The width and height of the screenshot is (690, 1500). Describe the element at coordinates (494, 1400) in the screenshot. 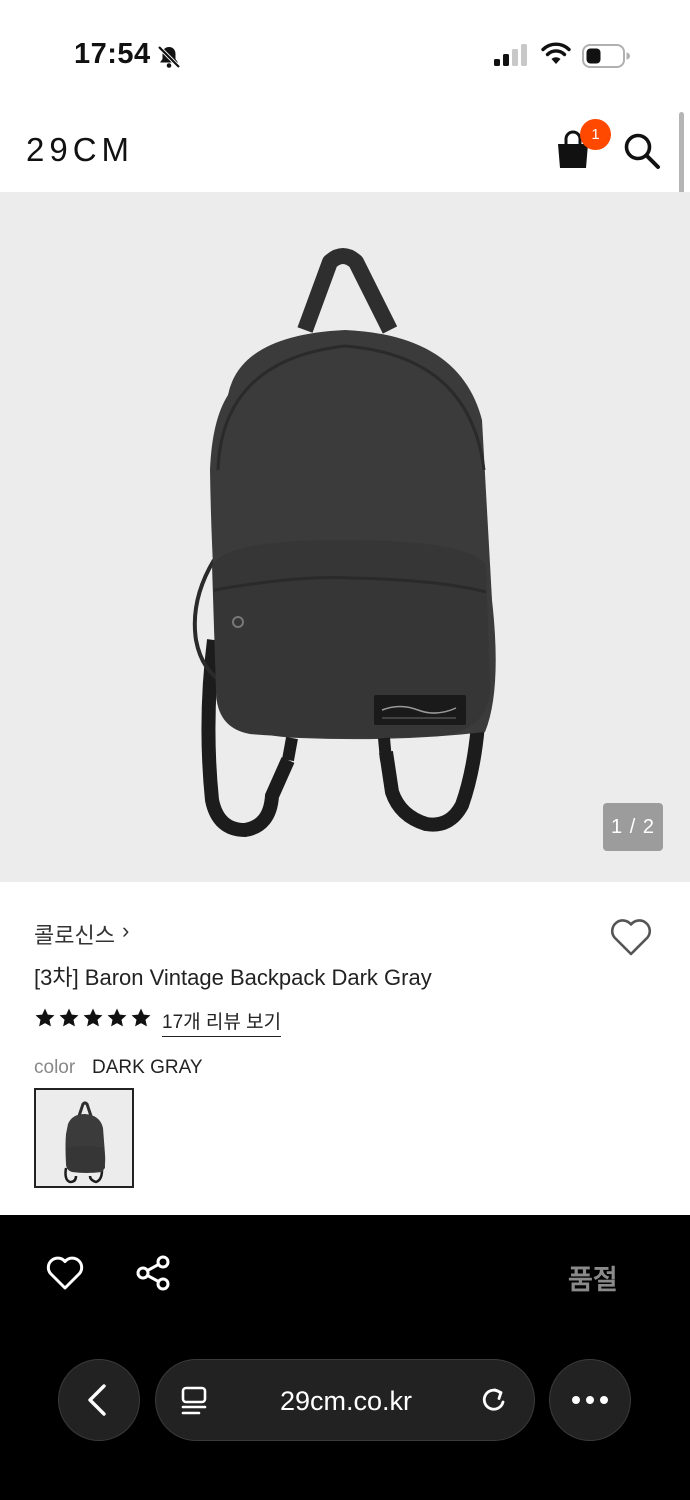

I see `reload-icon` at that location.